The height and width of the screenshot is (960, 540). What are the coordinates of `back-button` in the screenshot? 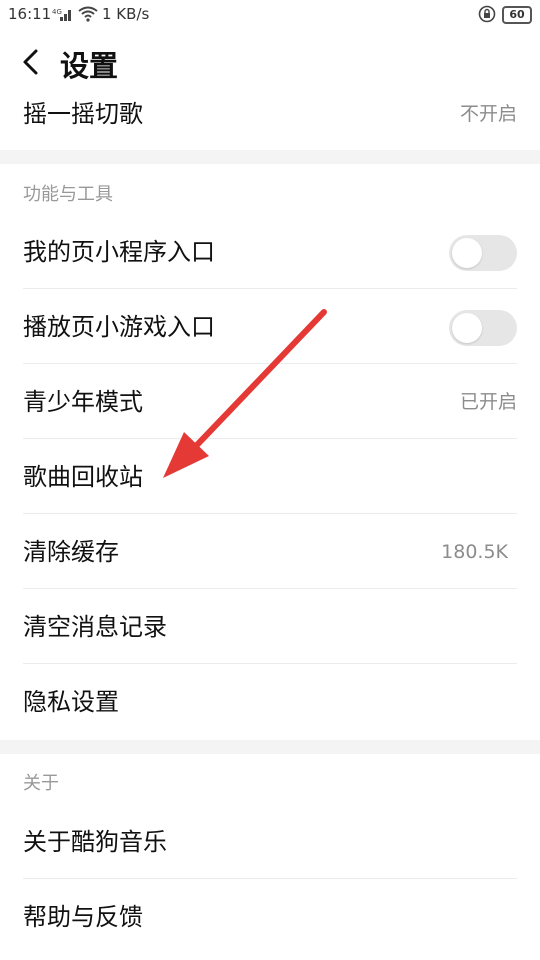 It's located at (33, 62).